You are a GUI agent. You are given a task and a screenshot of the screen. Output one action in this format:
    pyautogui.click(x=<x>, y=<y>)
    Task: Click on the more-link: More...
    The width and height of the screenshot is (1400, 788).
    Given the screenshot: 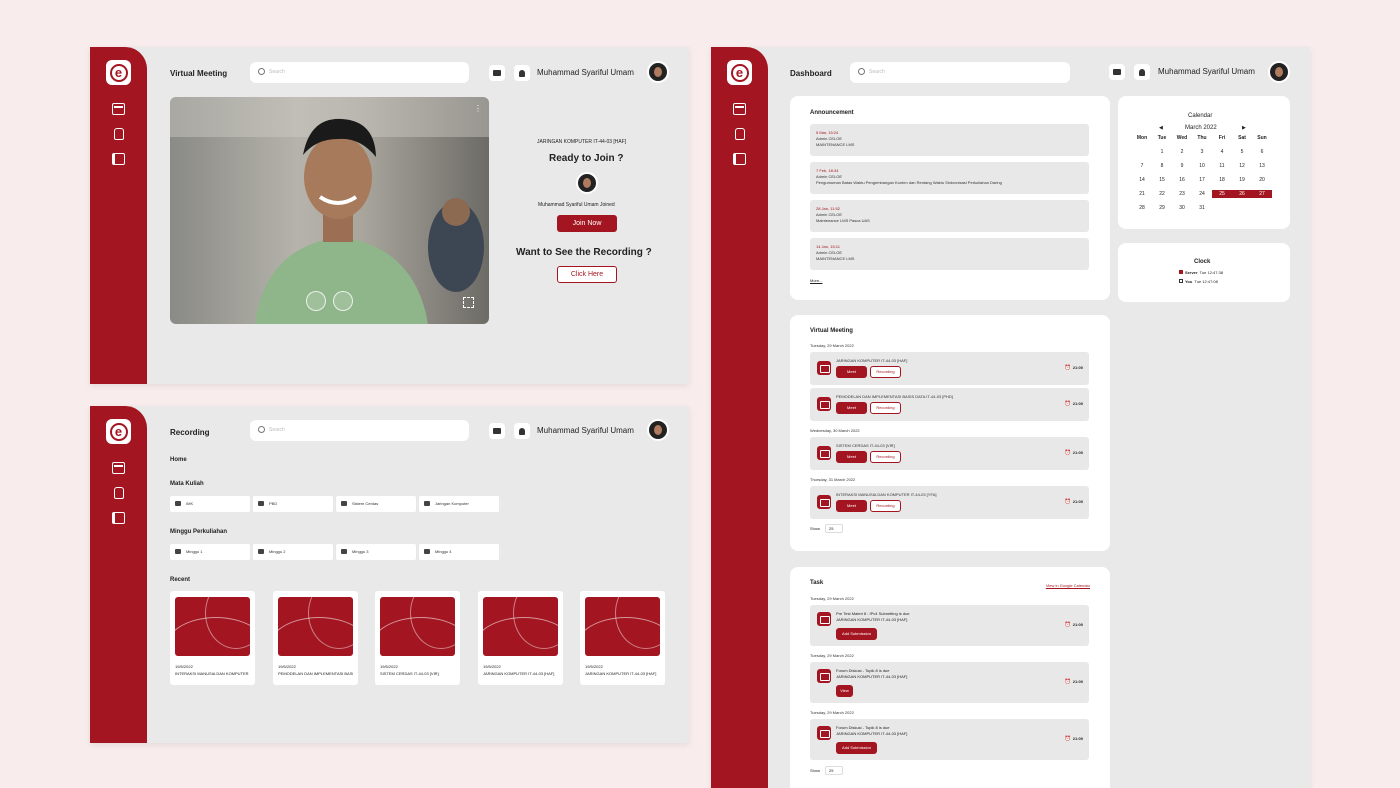 What is the action you would take?
    pyautogui.click(x=816, y=280)
    